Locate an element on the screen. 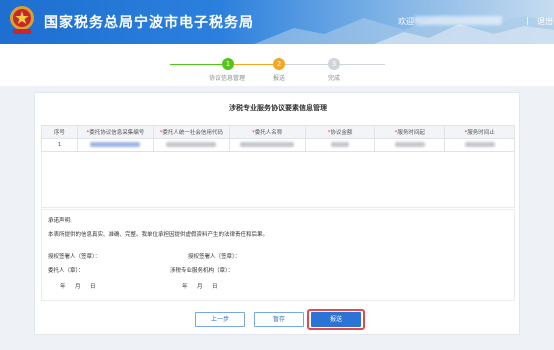 The image size is (554, 350). cell-credit-code-redacted is located at coordinates (191, 145).